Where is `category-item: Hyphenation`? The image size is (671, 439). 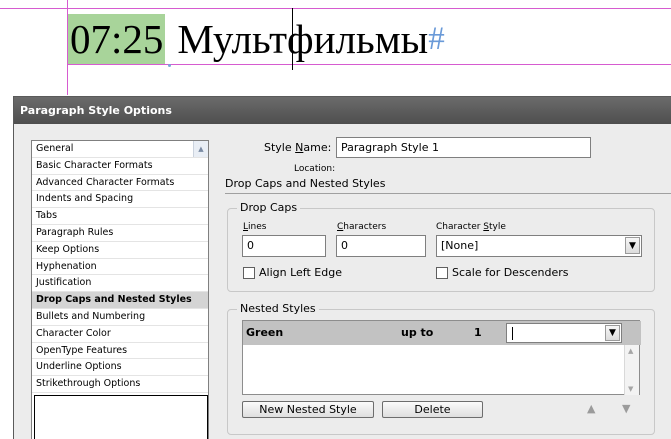
category-item: Hyphenation is located at coordinates (120, 267).